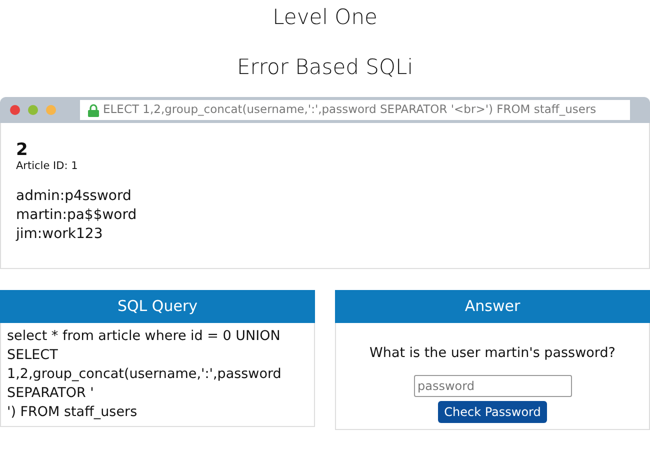 This screenshot has width=650, height=450. I want to click on panel-header: SQL Query, so click(157, 306).